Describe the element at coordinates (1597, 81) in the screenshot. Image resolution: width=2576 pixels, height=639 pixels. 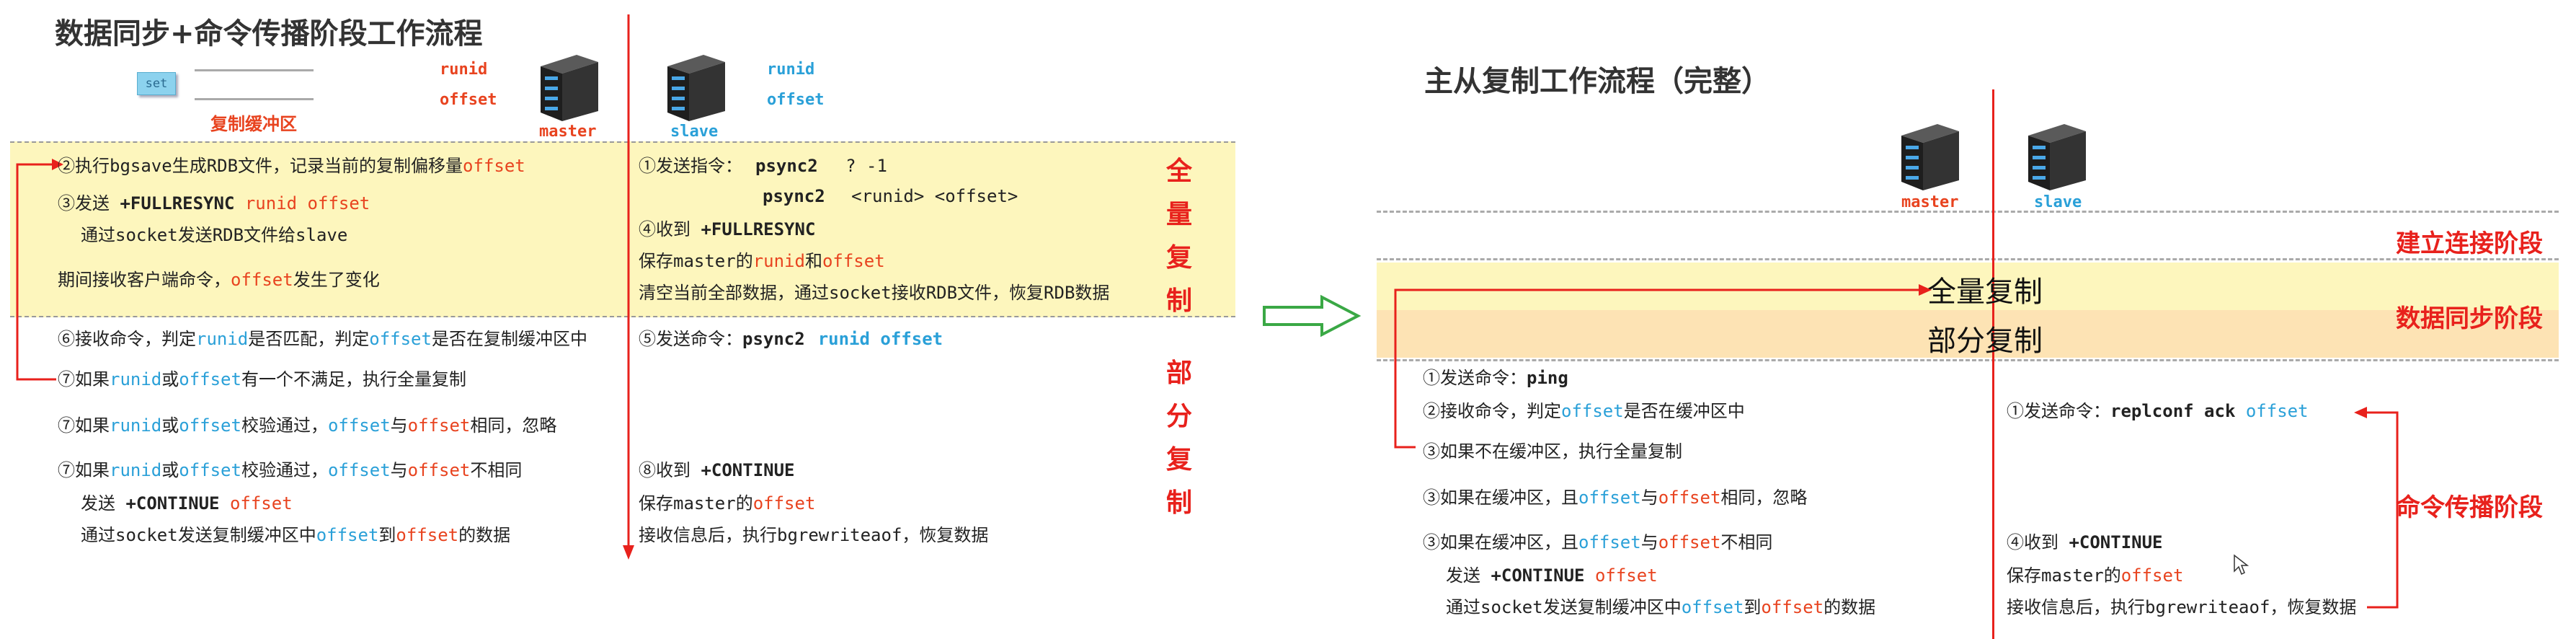
I see `right-title: 主从复制工作流程（完整）` at that location.